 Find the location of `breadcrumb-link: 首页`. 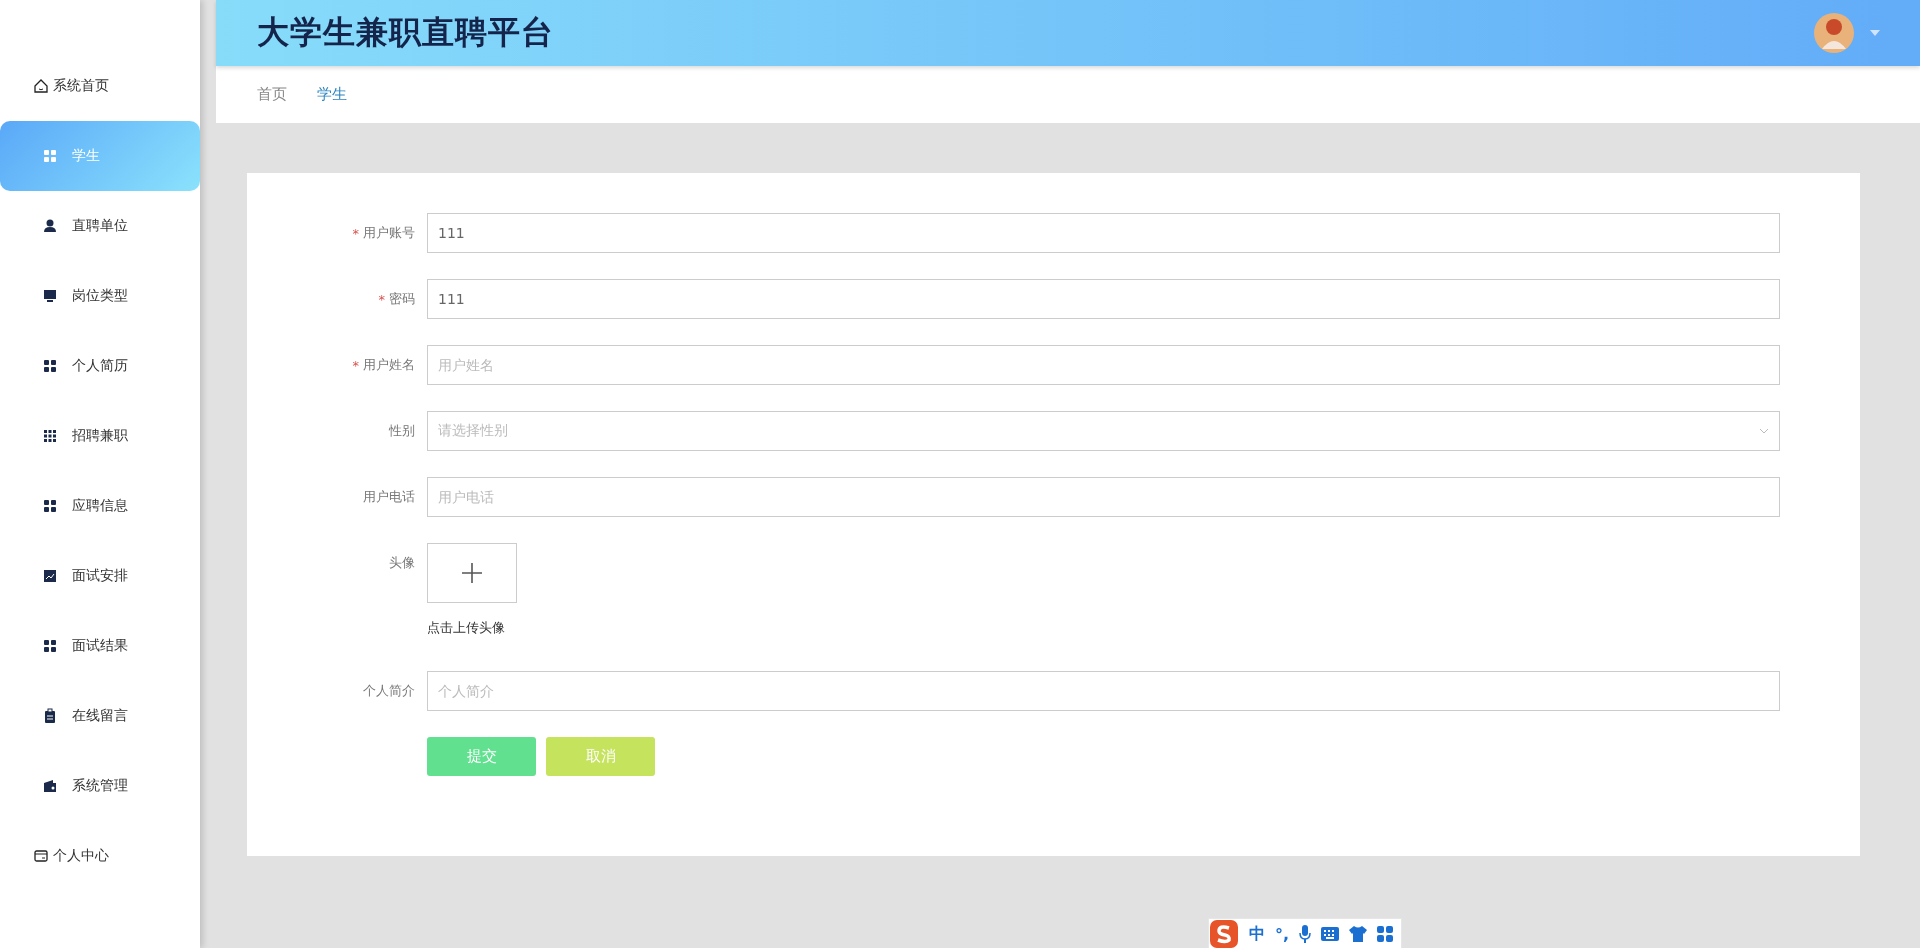

breadcrumb-link: 首页 is located at coordinates (272, 94).